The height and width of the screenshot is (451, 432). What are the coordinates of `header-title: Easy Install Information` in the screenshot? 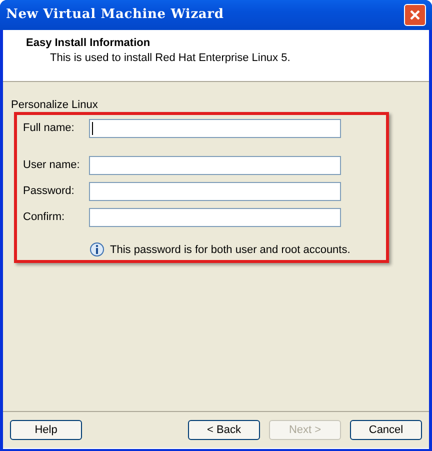 It's located at (89, 43).